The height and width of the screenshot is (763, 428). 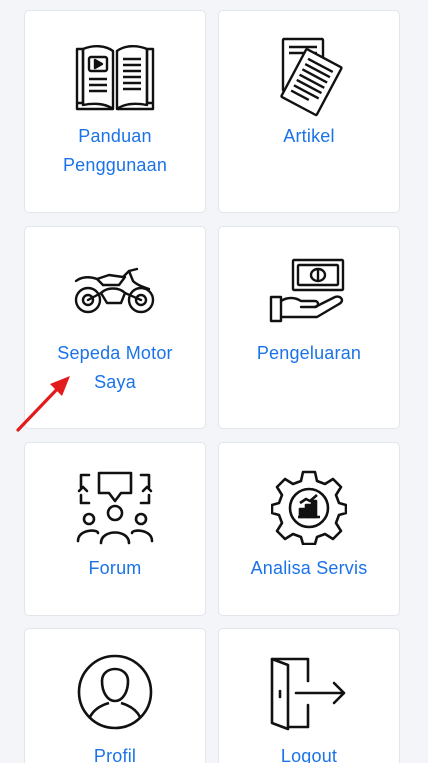 What do you see at coordinates (115, 568) in the screenshot?
I see `menu-label-forum: Forum` at bounding box center [115, 568].